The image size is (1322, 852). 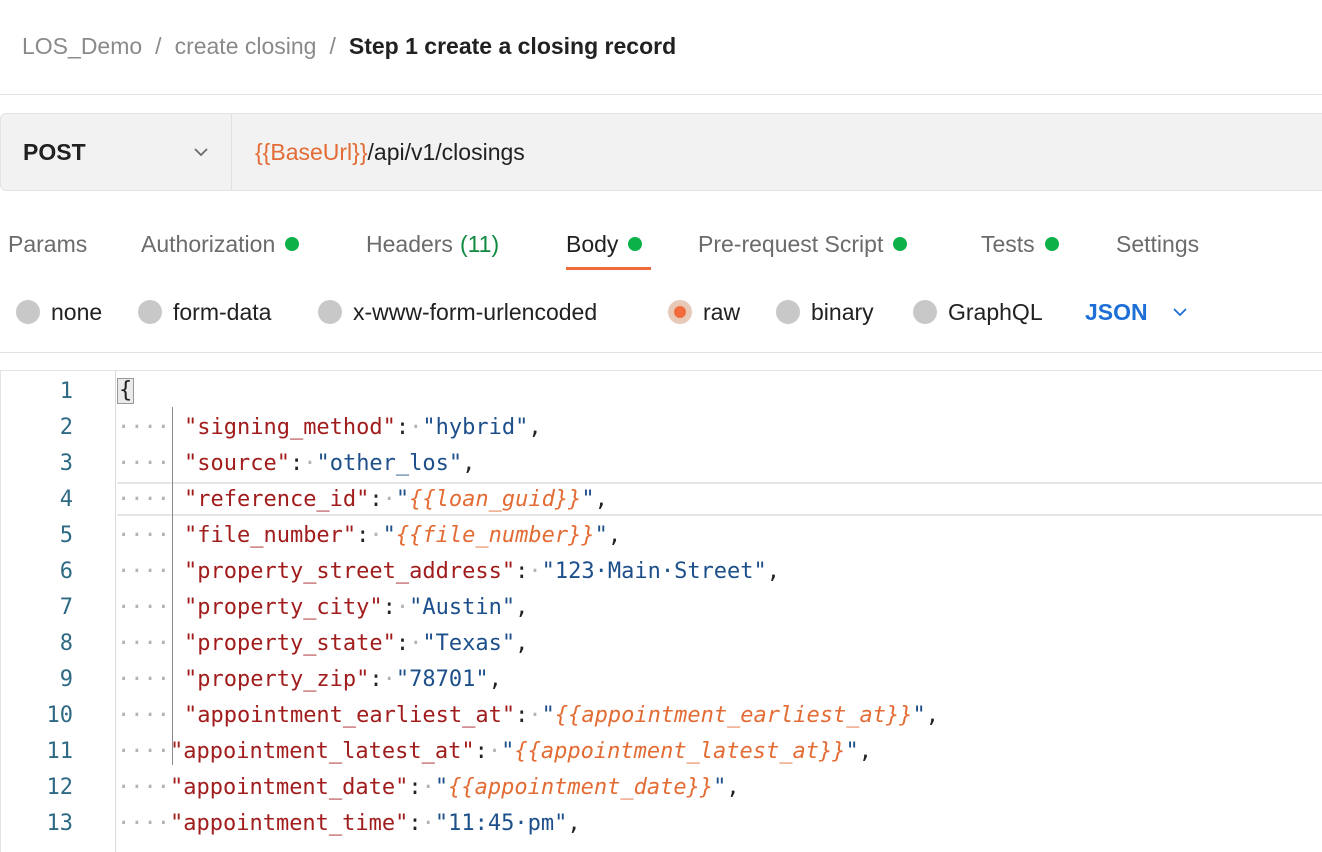 I want to click on json-key: "appointment_earliest_at", so click(x=349, y=715).